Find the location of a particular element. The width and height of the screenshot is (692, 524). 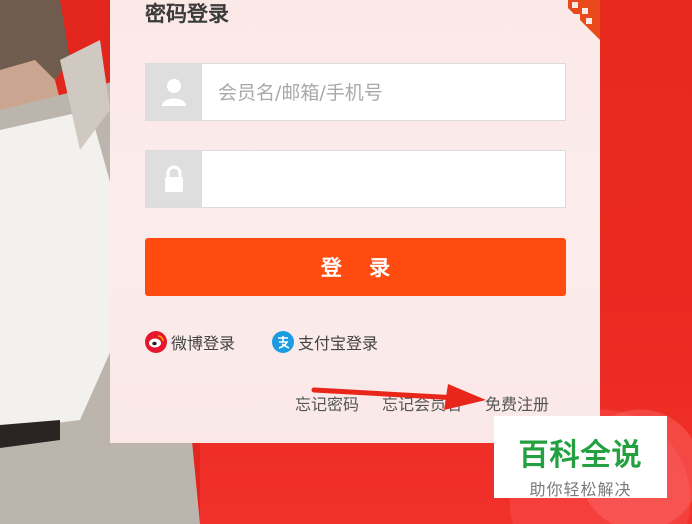

login-button: 登 录 is located at coordinates (355, 267).